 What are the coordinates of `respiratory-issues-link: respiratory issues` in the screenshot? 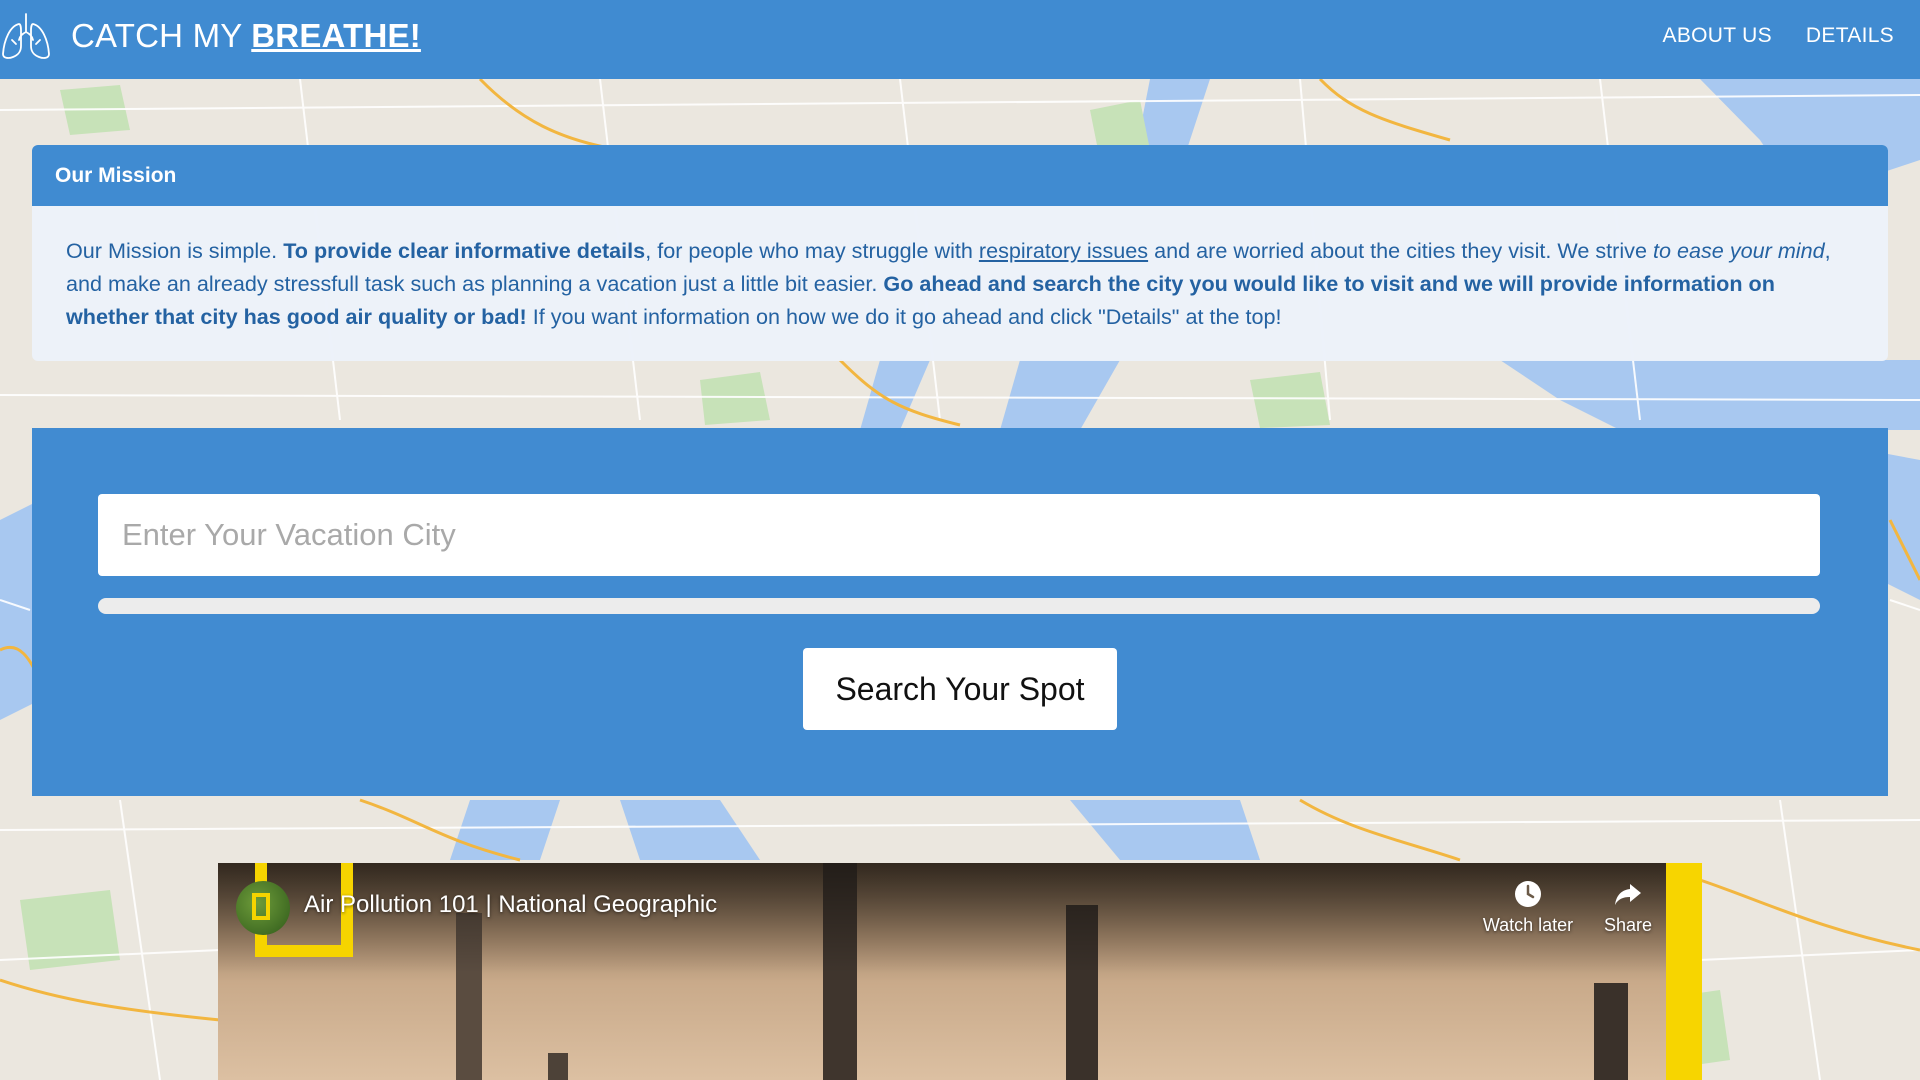 It's located at (1063, 250).